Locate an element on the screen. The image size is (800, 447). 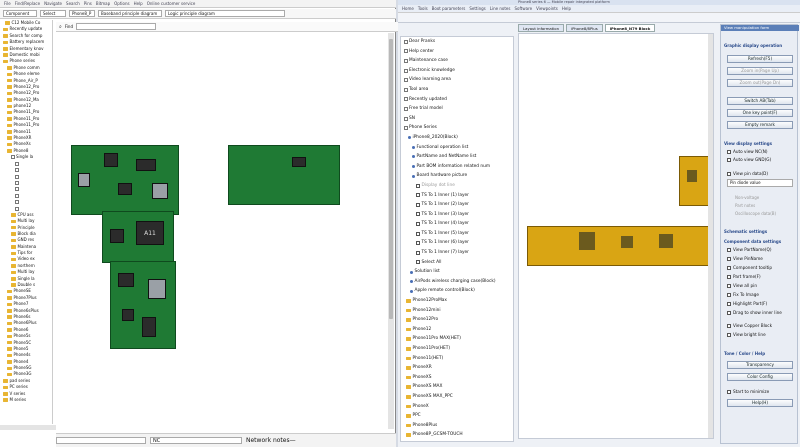
right-tree-item: Functional operation list is located at coordinates (458, 148).